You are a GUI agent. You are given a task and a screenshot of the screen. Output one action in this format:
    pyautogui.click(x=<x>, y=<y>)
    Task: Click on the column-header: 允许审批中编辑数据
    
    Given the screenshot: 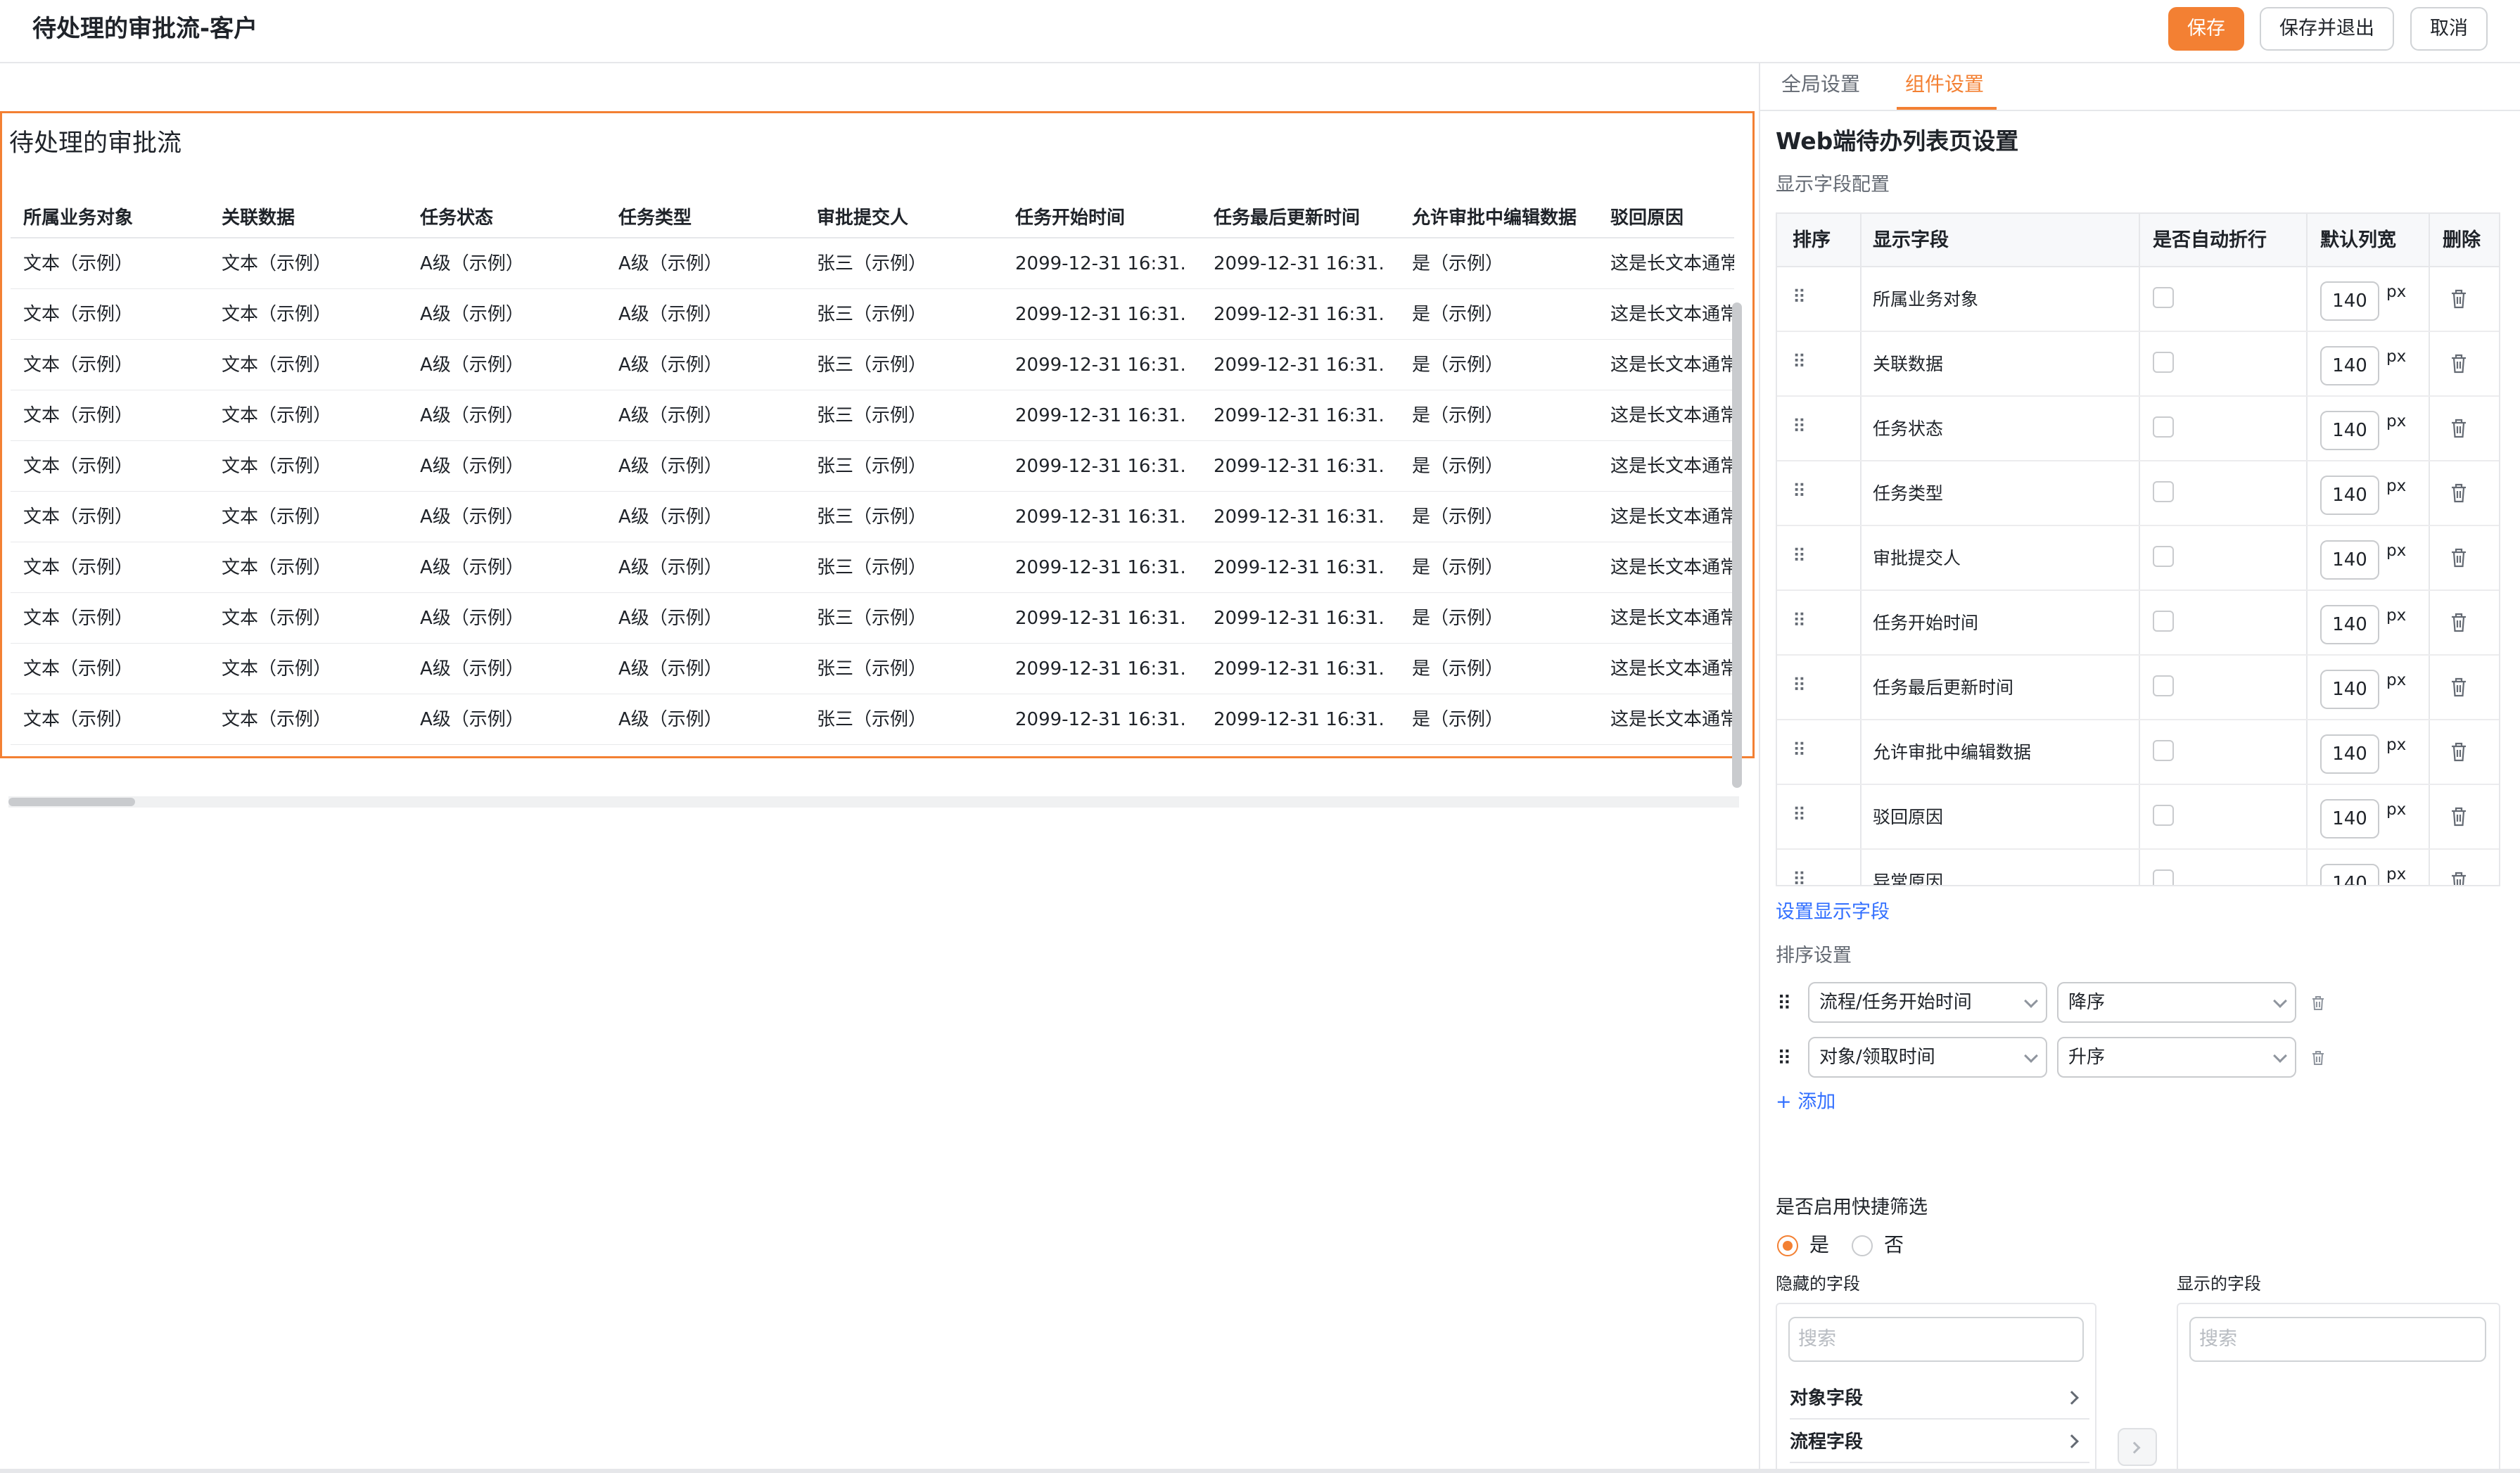 What is the action you would take?
    pyautogui.click(x=1495, y=218)
    